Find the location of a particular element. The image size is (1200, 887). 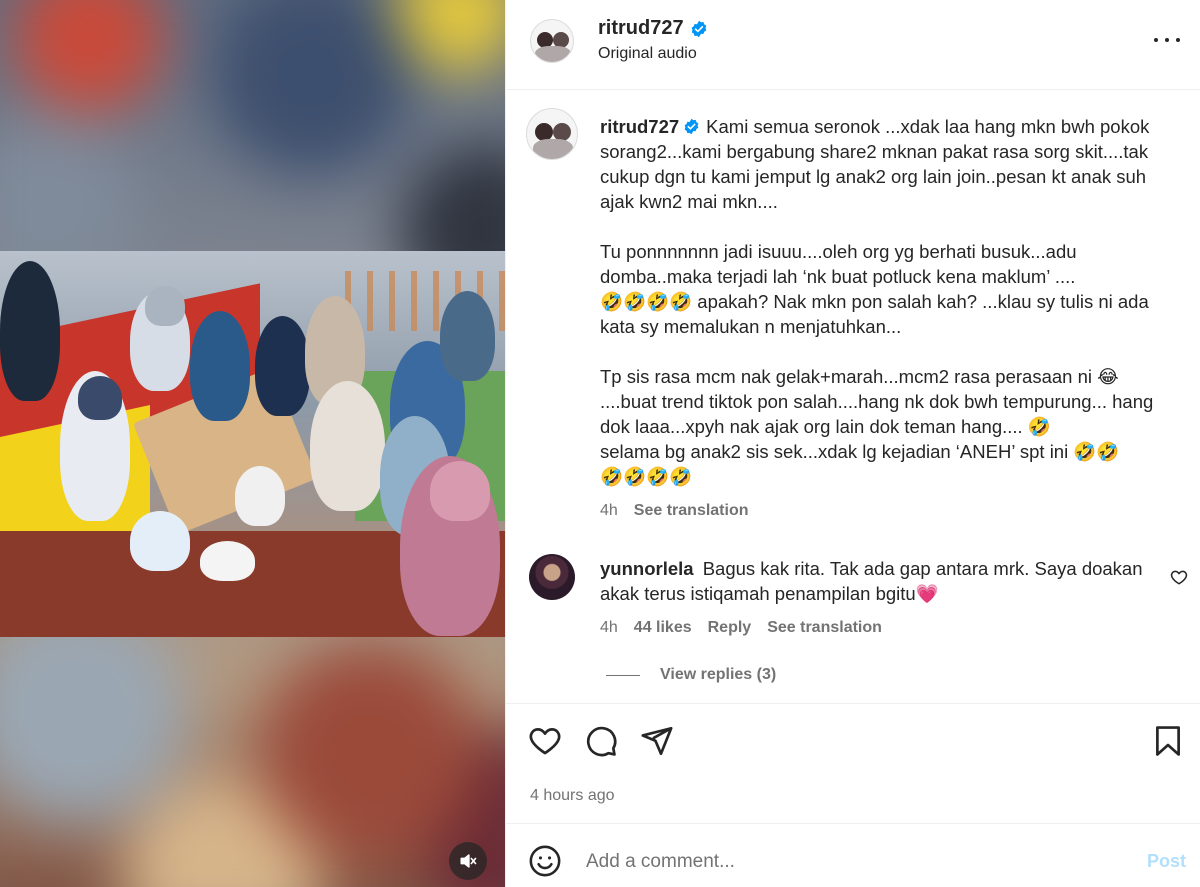

view-replies-label: View replies (3) is located at coordinates (718, 675).